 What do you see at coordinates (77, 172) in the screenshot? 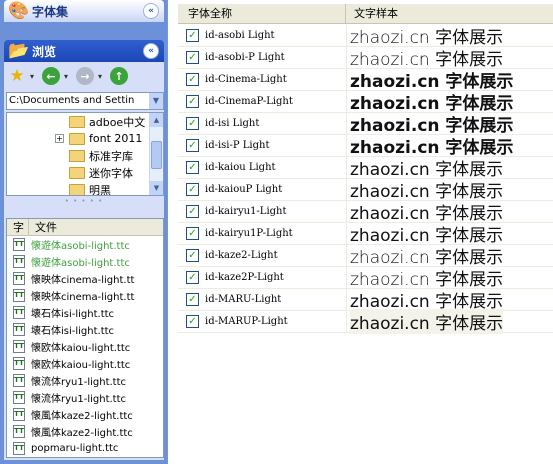
I see `folder-icon` at bounding box center [77, 172].